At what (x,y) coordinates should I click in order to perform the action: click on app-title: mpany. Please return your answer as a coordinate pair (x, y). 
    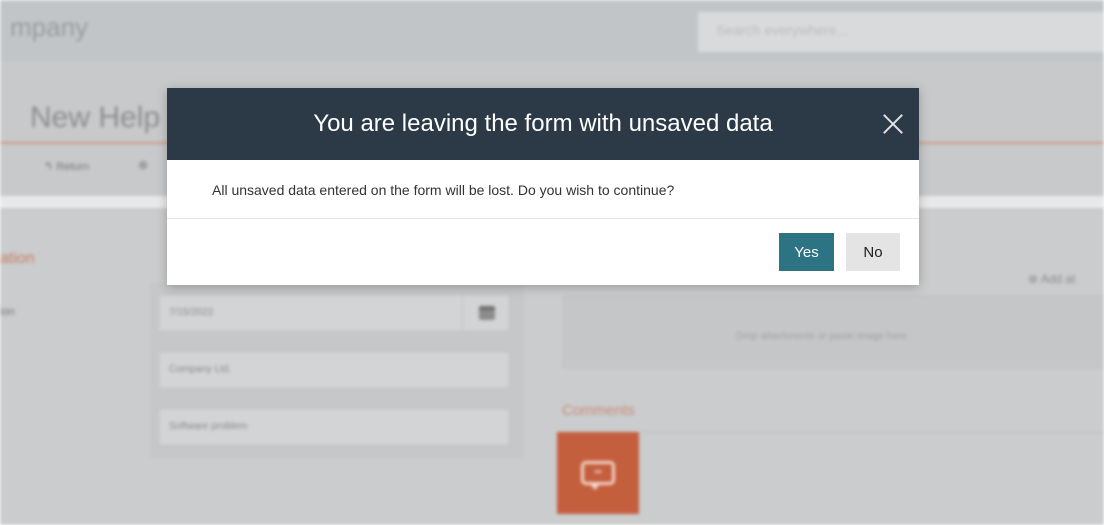
    Looking at the image, I should click on (49, 27).